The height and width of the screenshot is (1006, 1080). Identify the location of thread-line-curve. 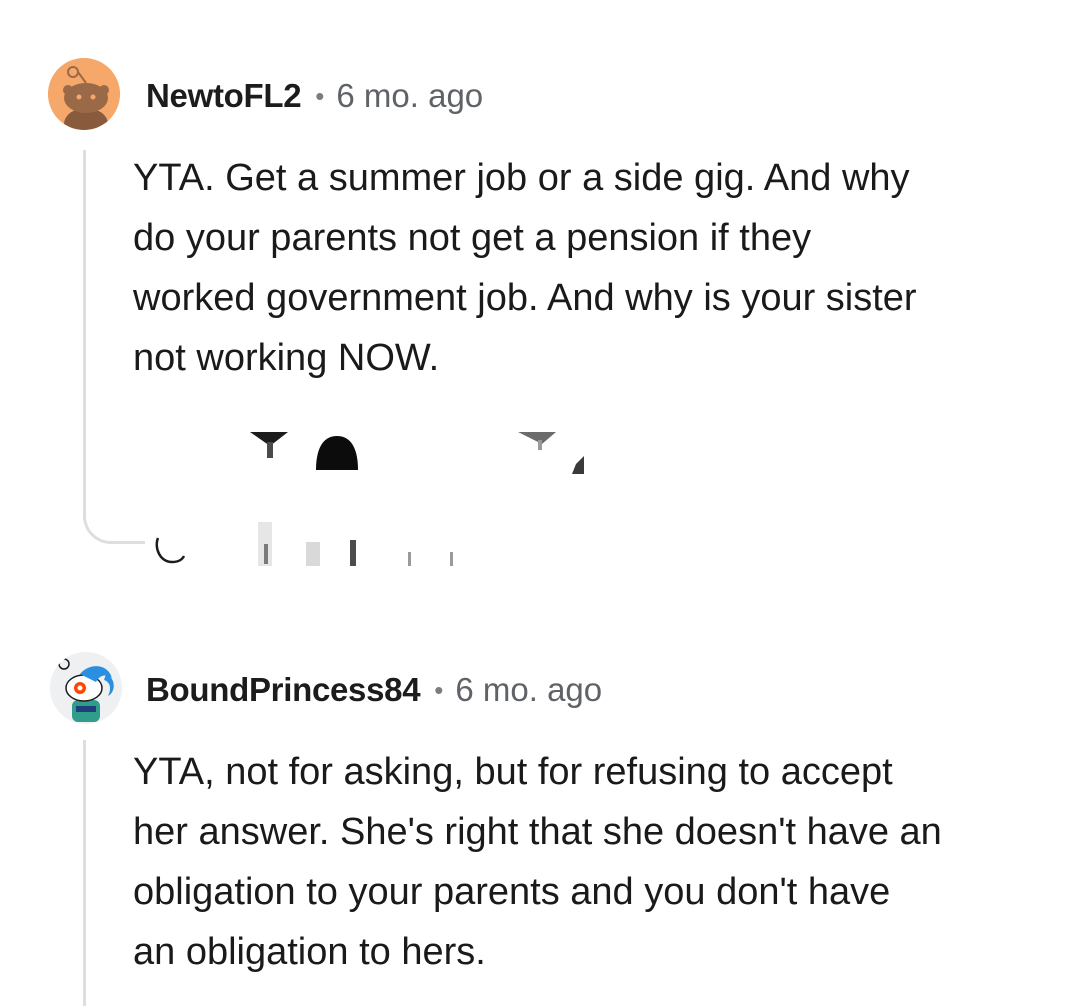
(114, 522).